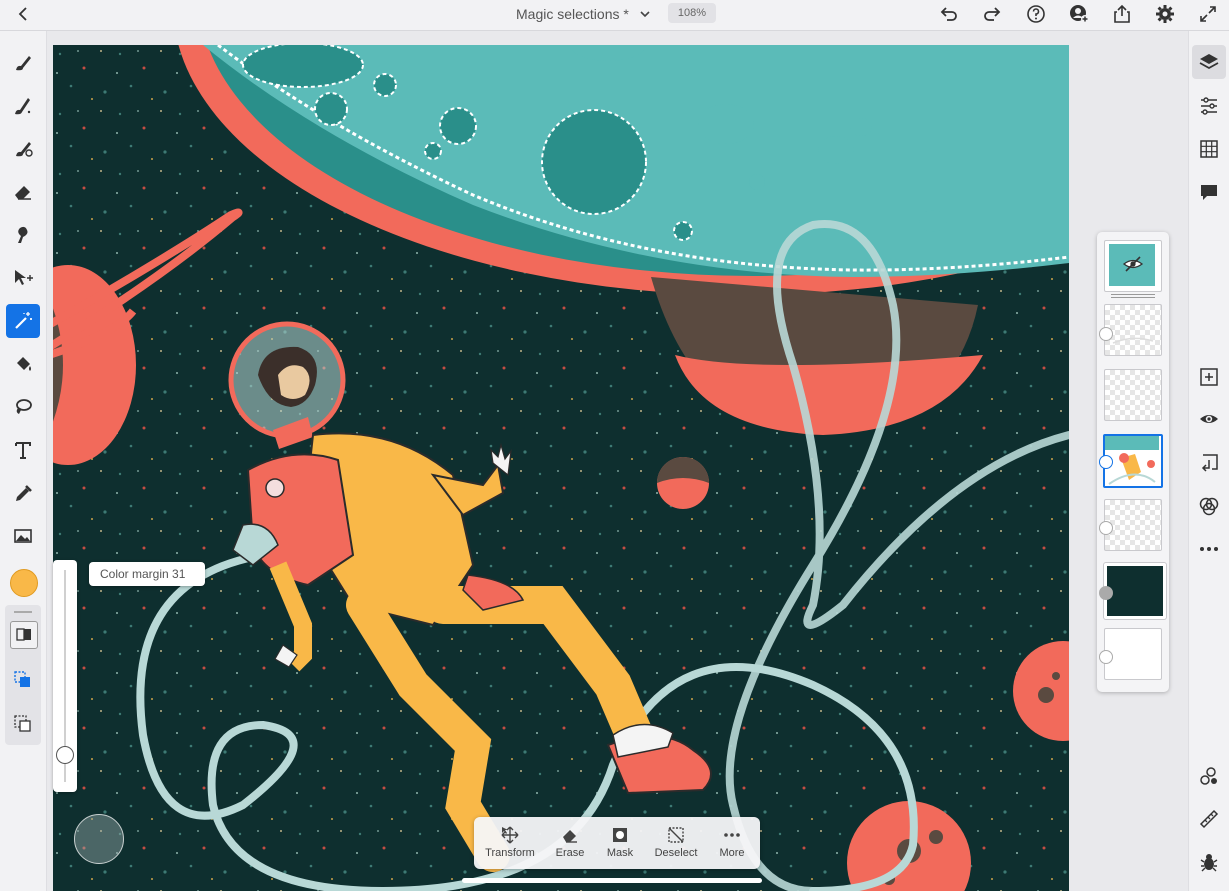 This screenshot has width=1229, height=891. What do you see at coordinates (23, 493) in the screenshot?
I see `eyedropper-icon` at bounding box center [23, 493].